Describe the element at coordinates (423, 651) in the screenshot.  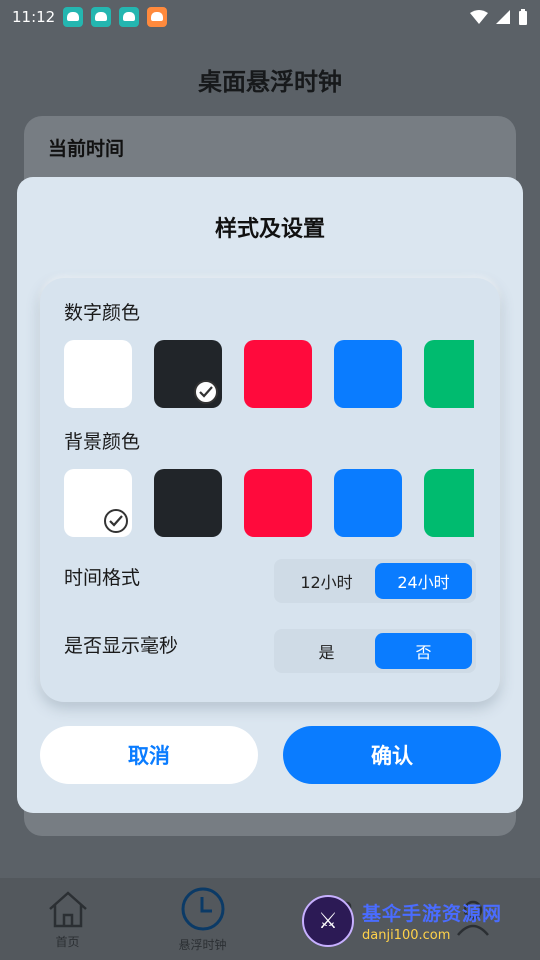
I see `show-ms-no: 否` at that location.